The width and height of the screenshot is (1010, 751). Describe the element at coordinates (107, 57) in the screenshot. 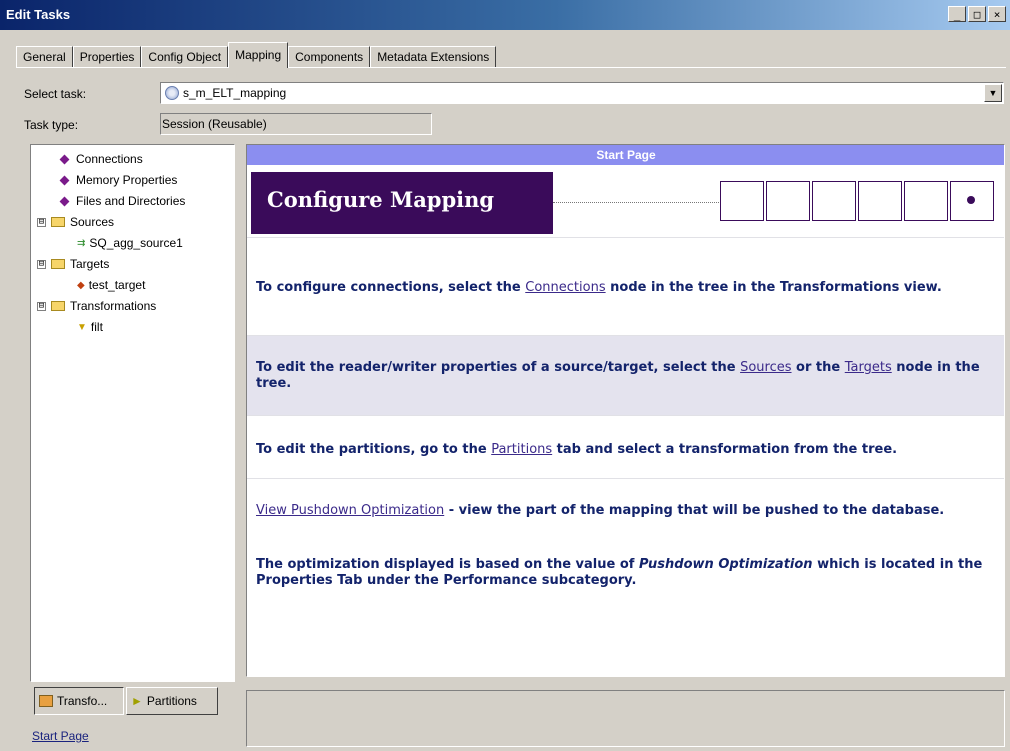

I see `tab-properties: Properties` at that location.